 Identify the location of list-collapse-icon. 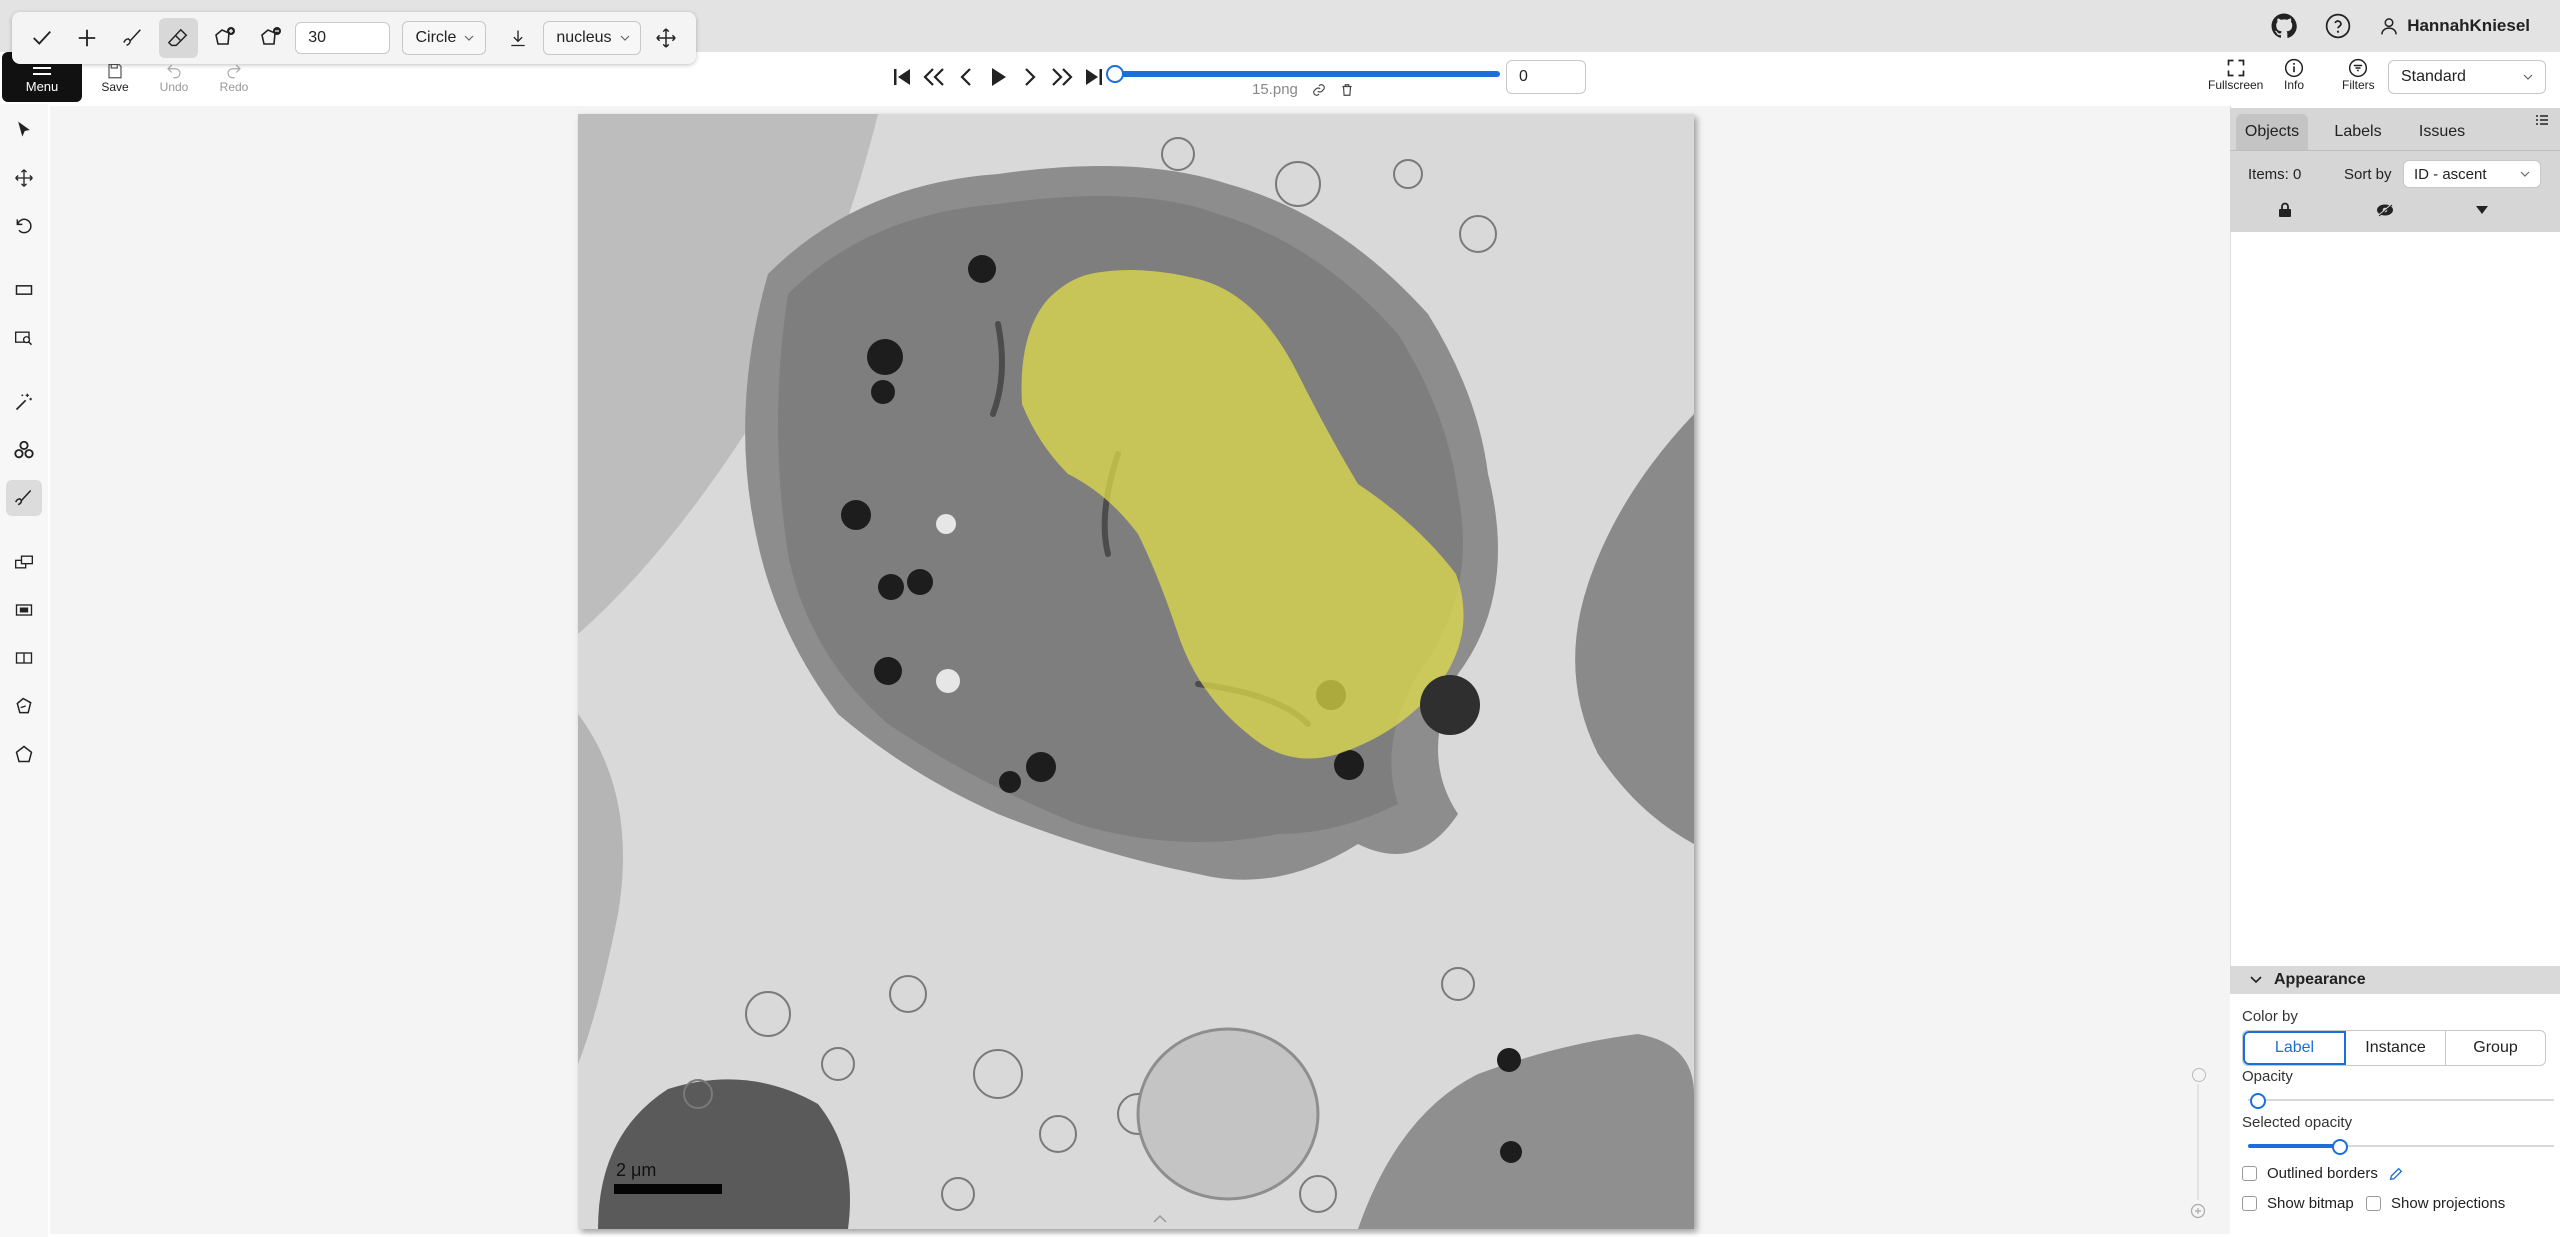
(2542, 120).